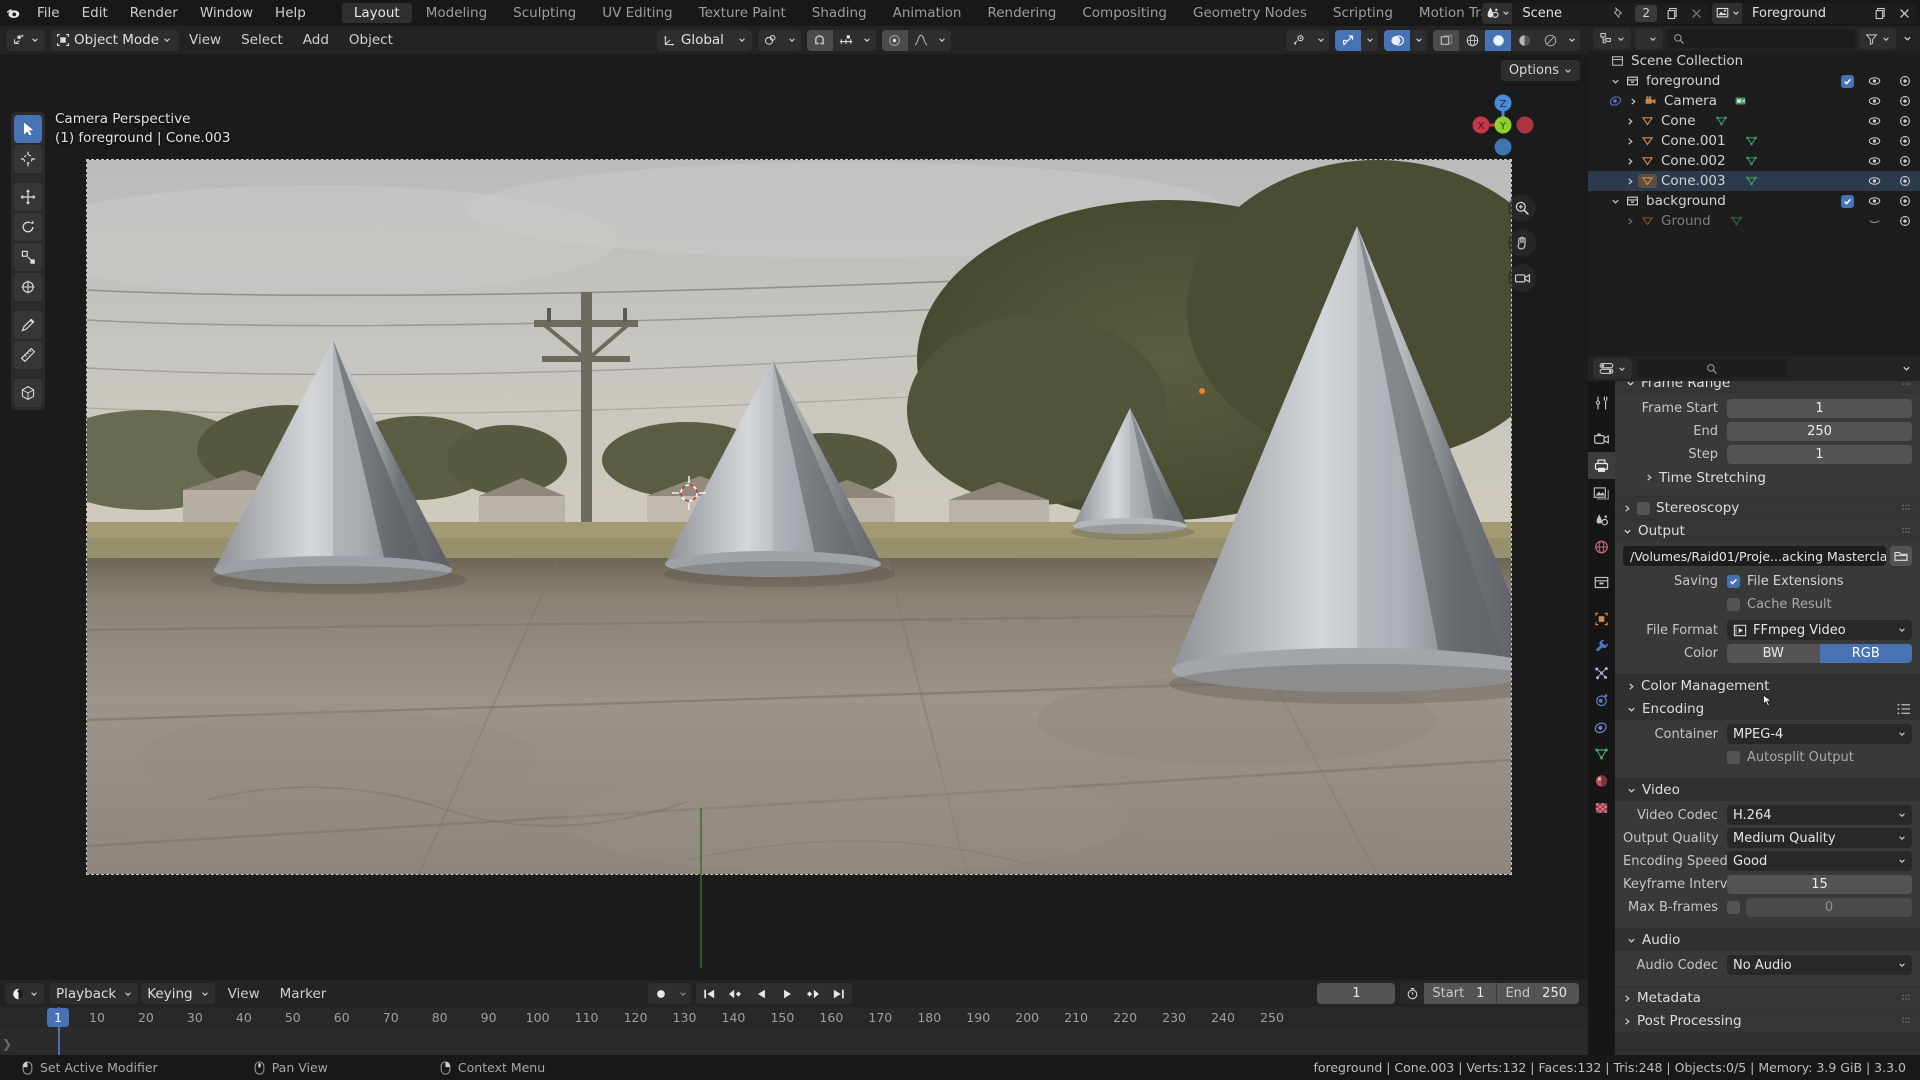 The width and height of the screenshot is (1920, 1080). Describe the element at coordinates (371, 40) in the screenshot. I see `viewport-menu-object: Object` at that location.